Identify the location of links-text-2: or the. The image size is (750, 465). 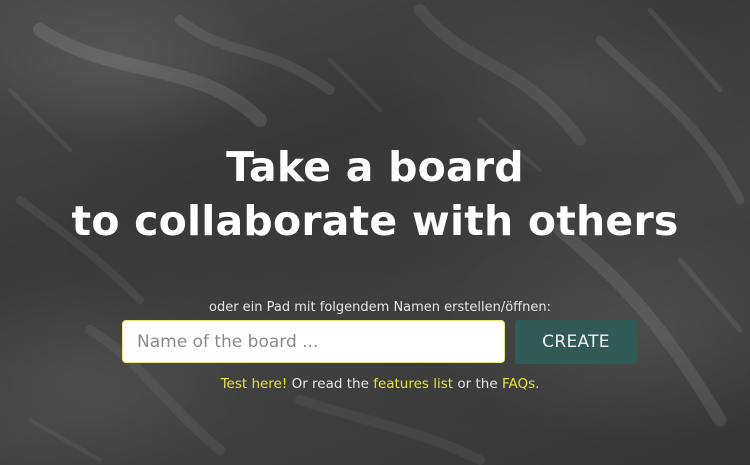
(477, 384).